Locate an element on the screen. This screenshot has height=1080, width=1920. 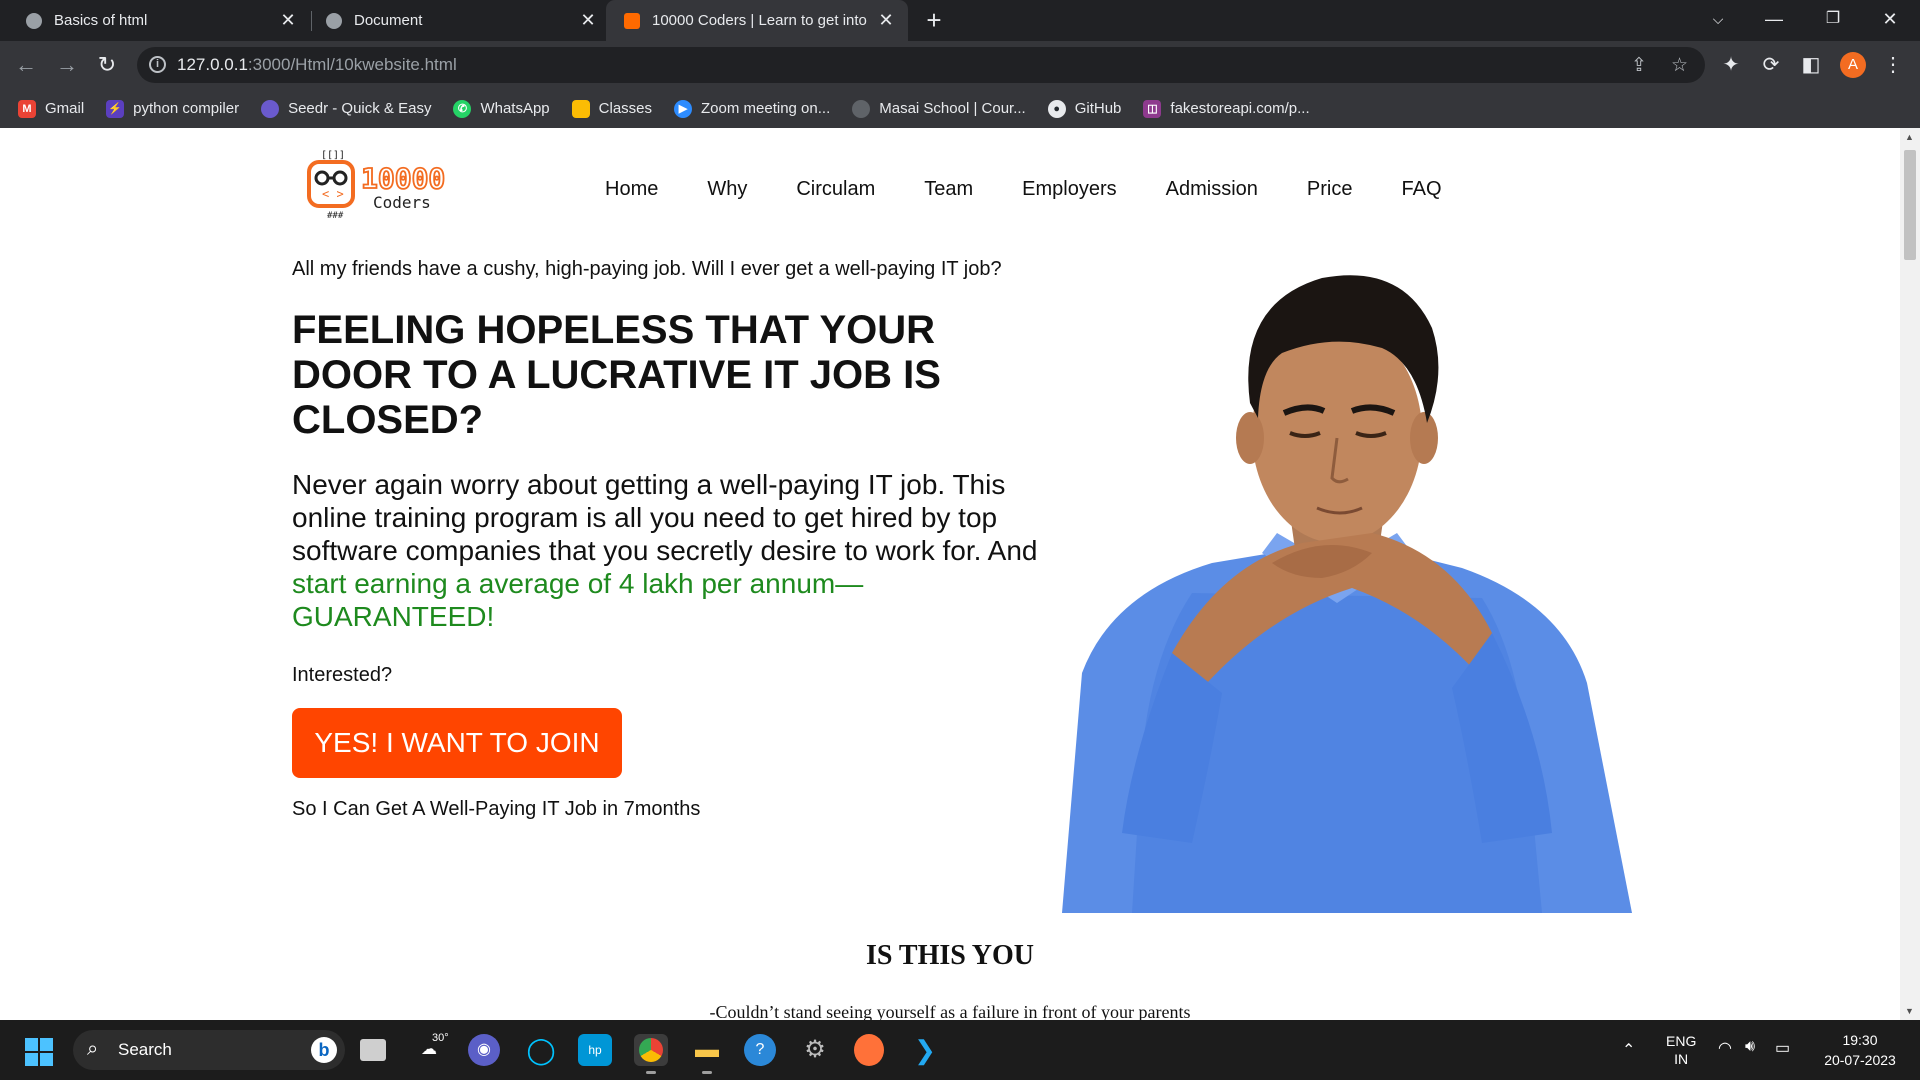
extensions-icon: ✦ is located at coordinates (1731, 64).